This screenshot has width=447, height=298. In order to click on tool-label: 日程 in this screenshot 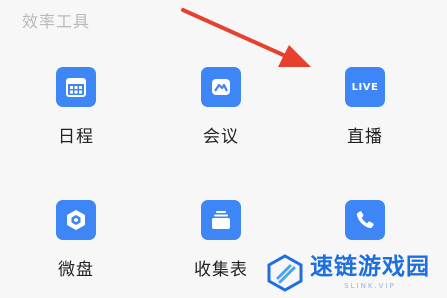, I will do `click(76, 137)`.